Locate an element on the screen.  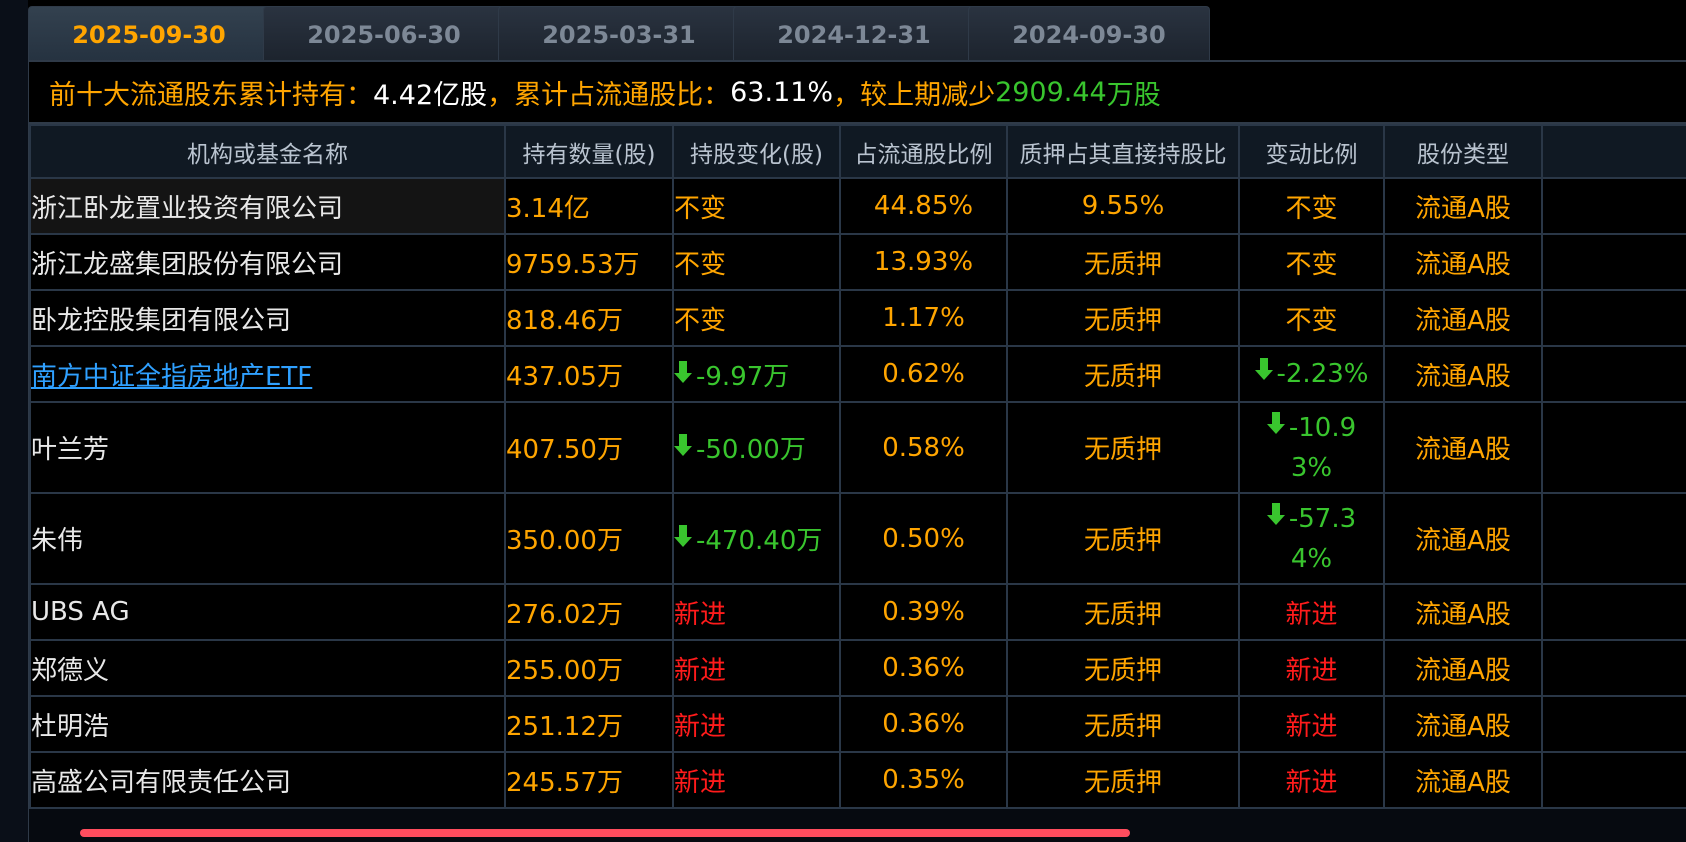
change-cell: -470.40万 is located at coordinates (756, 538).